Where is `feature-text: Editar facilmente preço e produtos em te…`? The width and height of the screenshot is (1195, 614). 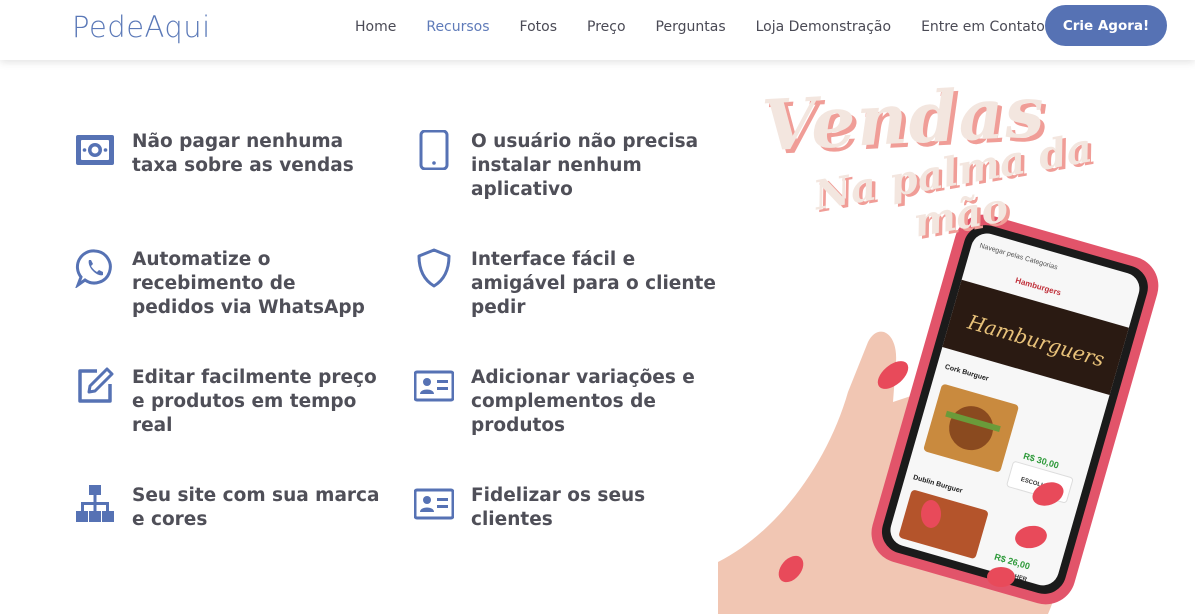
feature-text: Editar facilmente preço e produtos em te… is located at coordinates (254, 401).